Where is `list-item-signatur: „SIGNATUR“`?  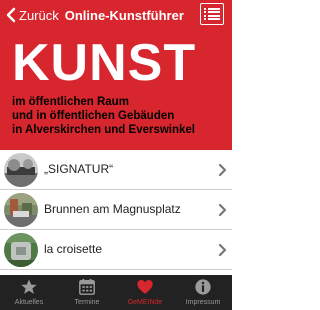
list-item-signatur: „SIGNATUR“ is located at coordinates (116, 170).